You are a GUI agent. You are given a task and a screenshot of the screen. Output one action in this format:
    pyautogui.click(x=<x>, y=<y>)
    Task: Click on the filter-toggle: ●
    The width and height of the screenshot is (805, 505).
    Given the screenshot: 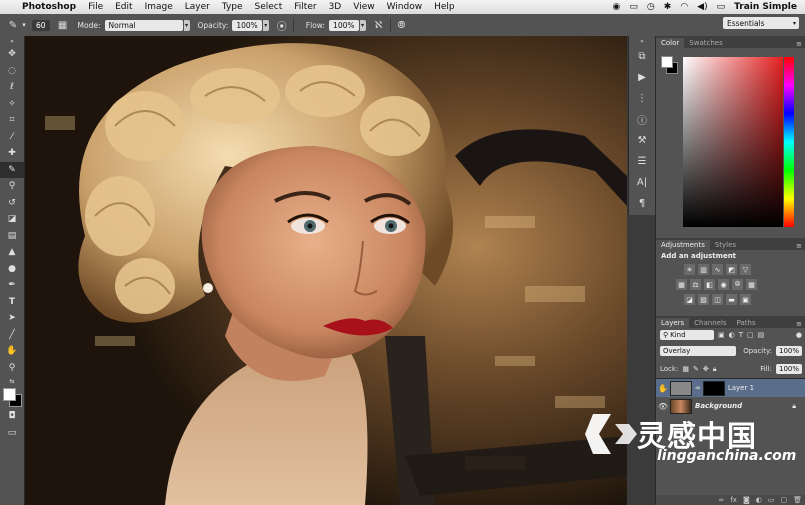 What is the action you would take?
    pyautogui.click(x=799, y=335)
    